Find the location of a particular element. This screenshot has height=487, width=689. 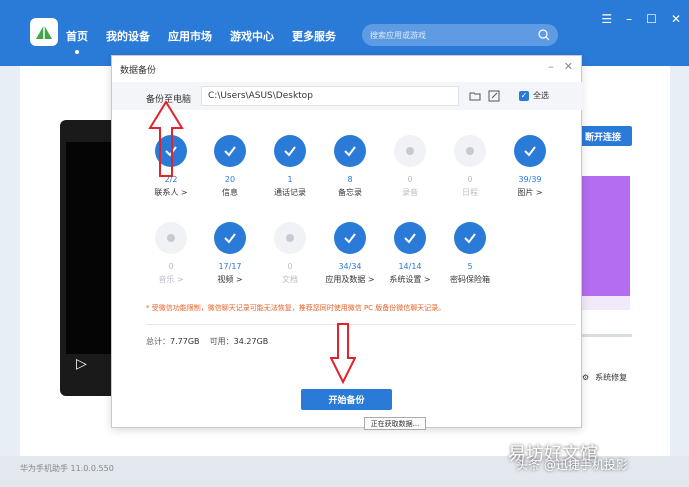

backup-item: 39/39 图片 > is located at coordinates (530, 166).